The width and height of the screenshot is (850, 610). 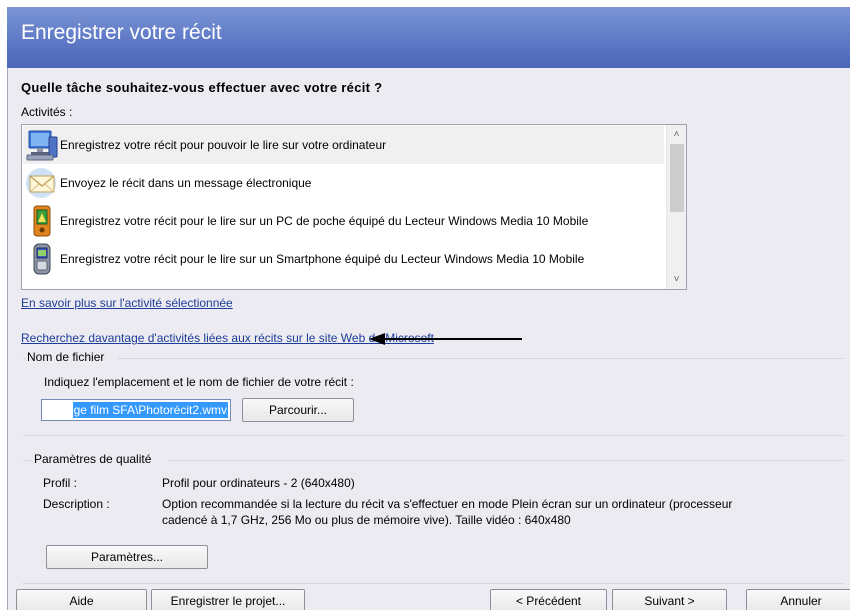 What do you see at coordinates (676, 134) in the screenshot?
I see `scroll-up-icon: ˄` at bounding box center [676, 134].